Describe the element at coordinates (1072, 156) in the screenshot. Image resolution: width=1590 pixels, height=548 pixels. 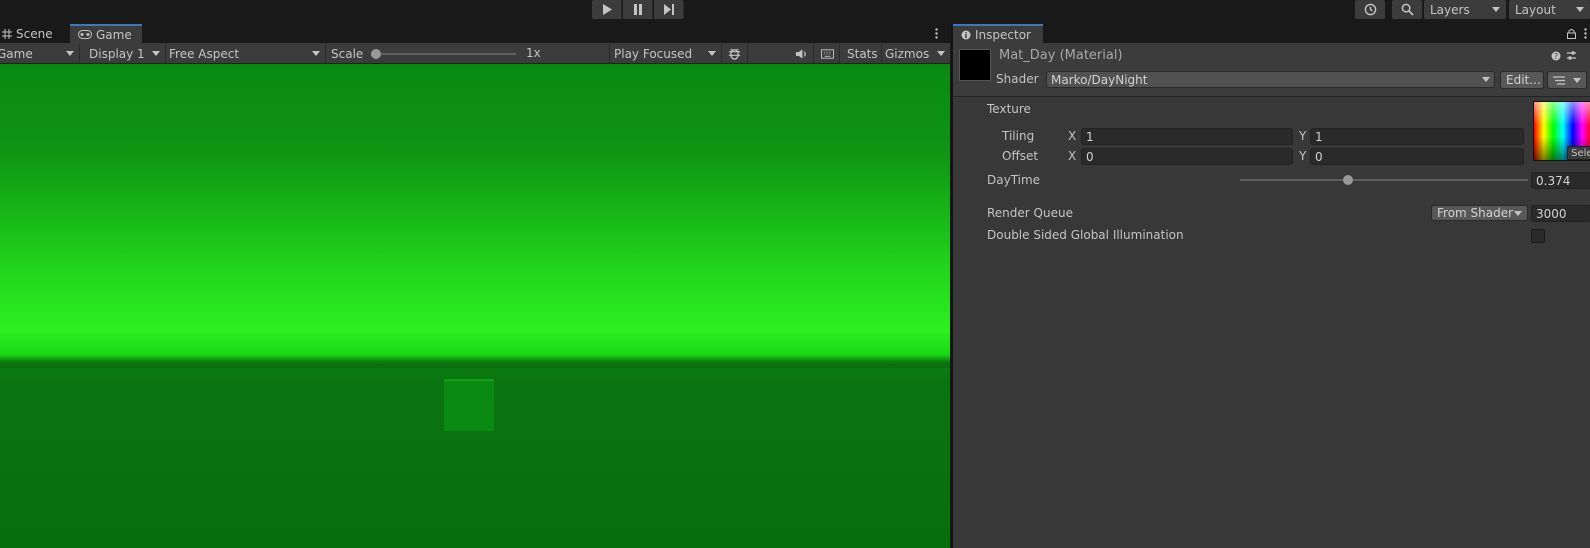
I see `offset-x-label: X` at that location.